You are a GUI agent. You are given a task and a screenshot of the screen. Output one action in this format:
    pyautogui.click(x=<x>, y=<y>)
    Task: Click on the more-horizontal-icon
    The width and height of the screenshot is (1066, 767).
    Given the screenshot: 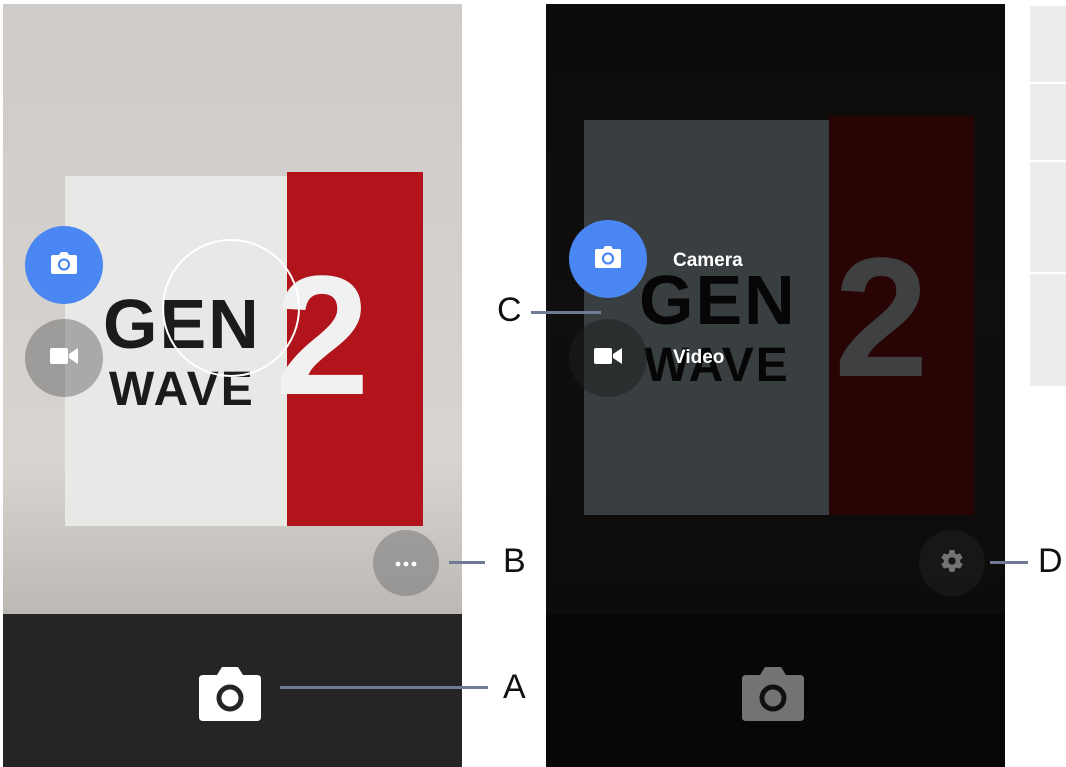 What is the action you would take?
    pyautogui.click(x=406, y=563)
    